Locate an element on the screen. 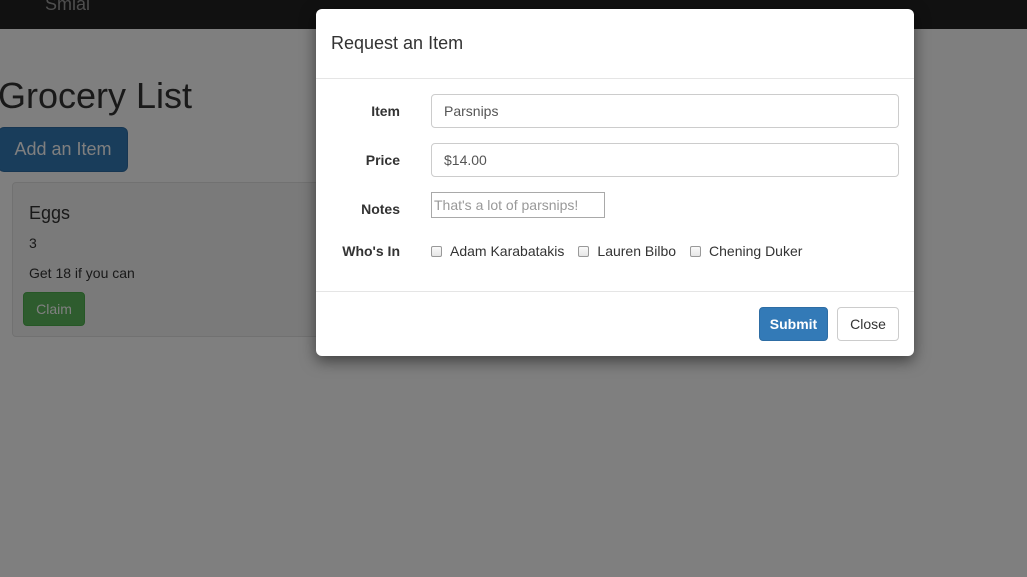 This screenshot has height=577, width=1027. person-option: Adam Karabatakis is located at coordinates (497, 251).